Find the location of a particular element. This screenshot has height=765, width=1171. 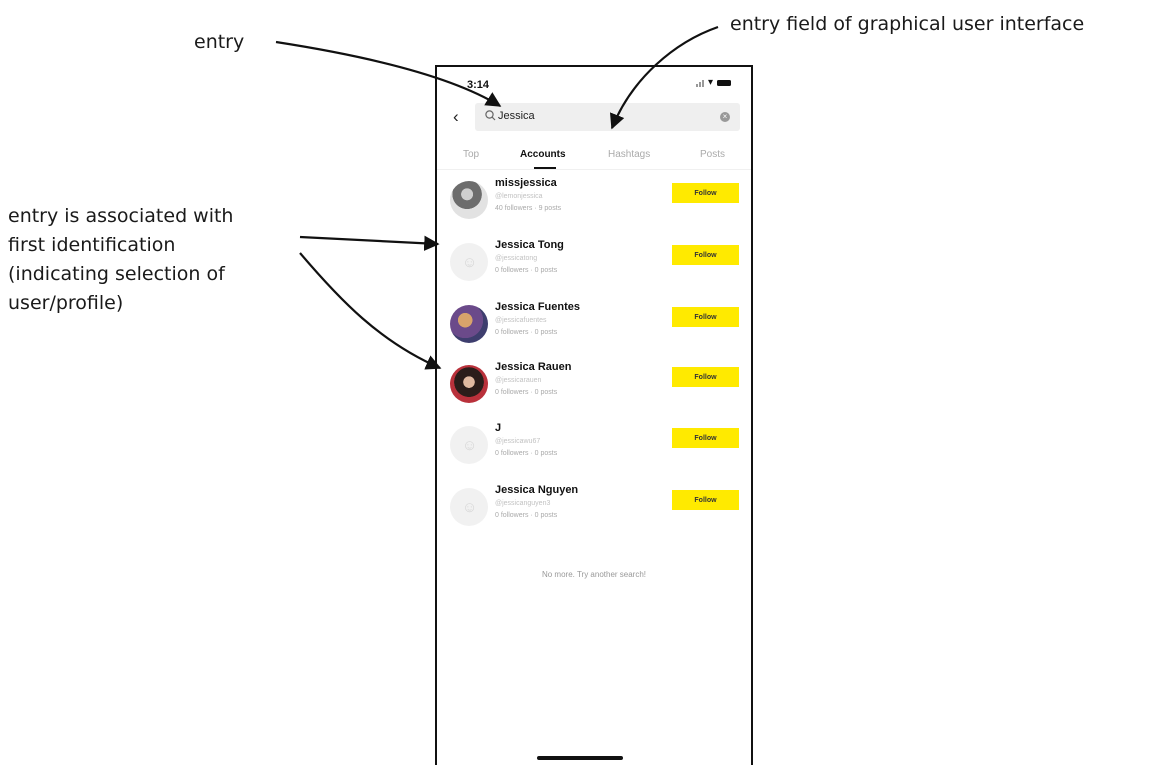

home-indicator is located at coordinates (580, 758).